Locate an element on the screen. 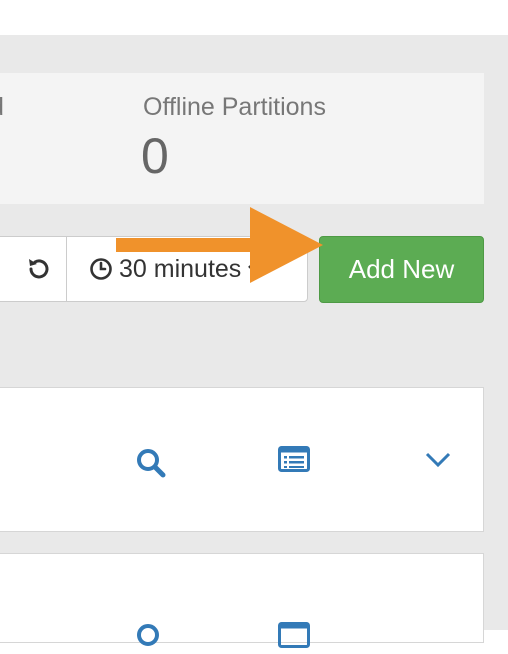  refresh-button is located at coordinates (33, 269).